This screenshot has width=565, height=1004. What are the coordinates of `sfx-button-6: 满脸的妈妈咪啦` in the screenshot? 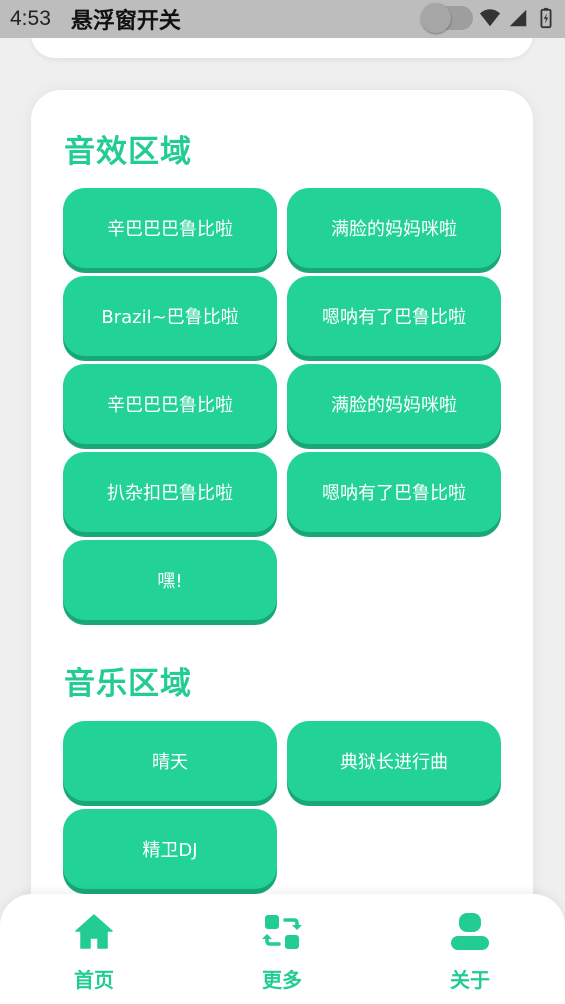 It's located at (394, 404).